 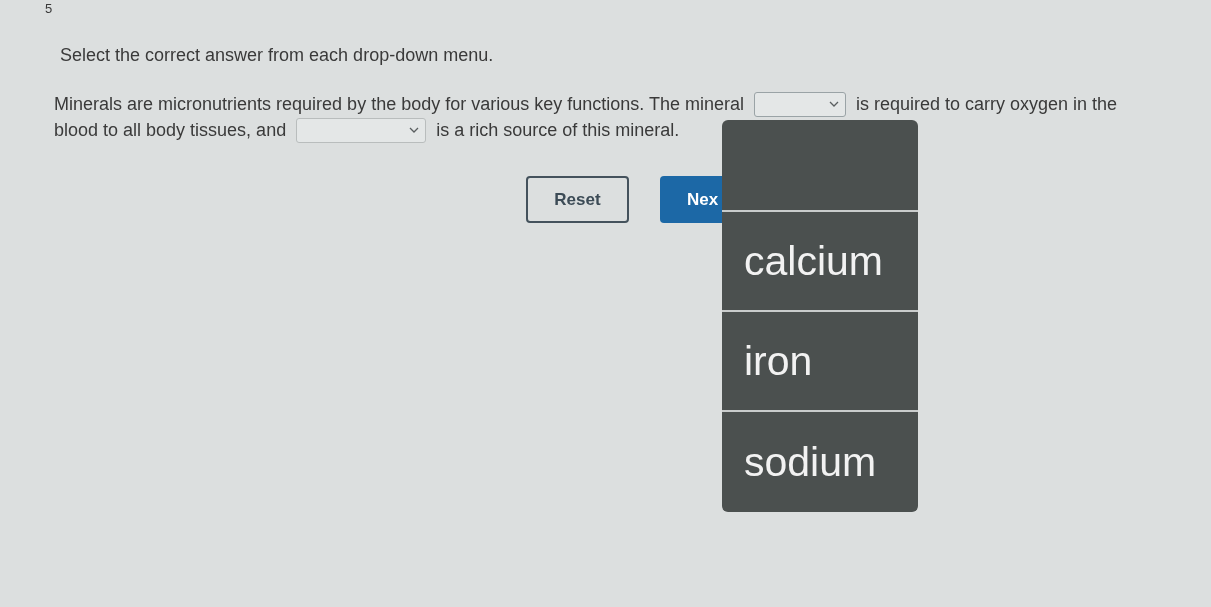 I want to click on instruction-text: Select the correct answer from each drop-down menu., so click(x=277, y=55).